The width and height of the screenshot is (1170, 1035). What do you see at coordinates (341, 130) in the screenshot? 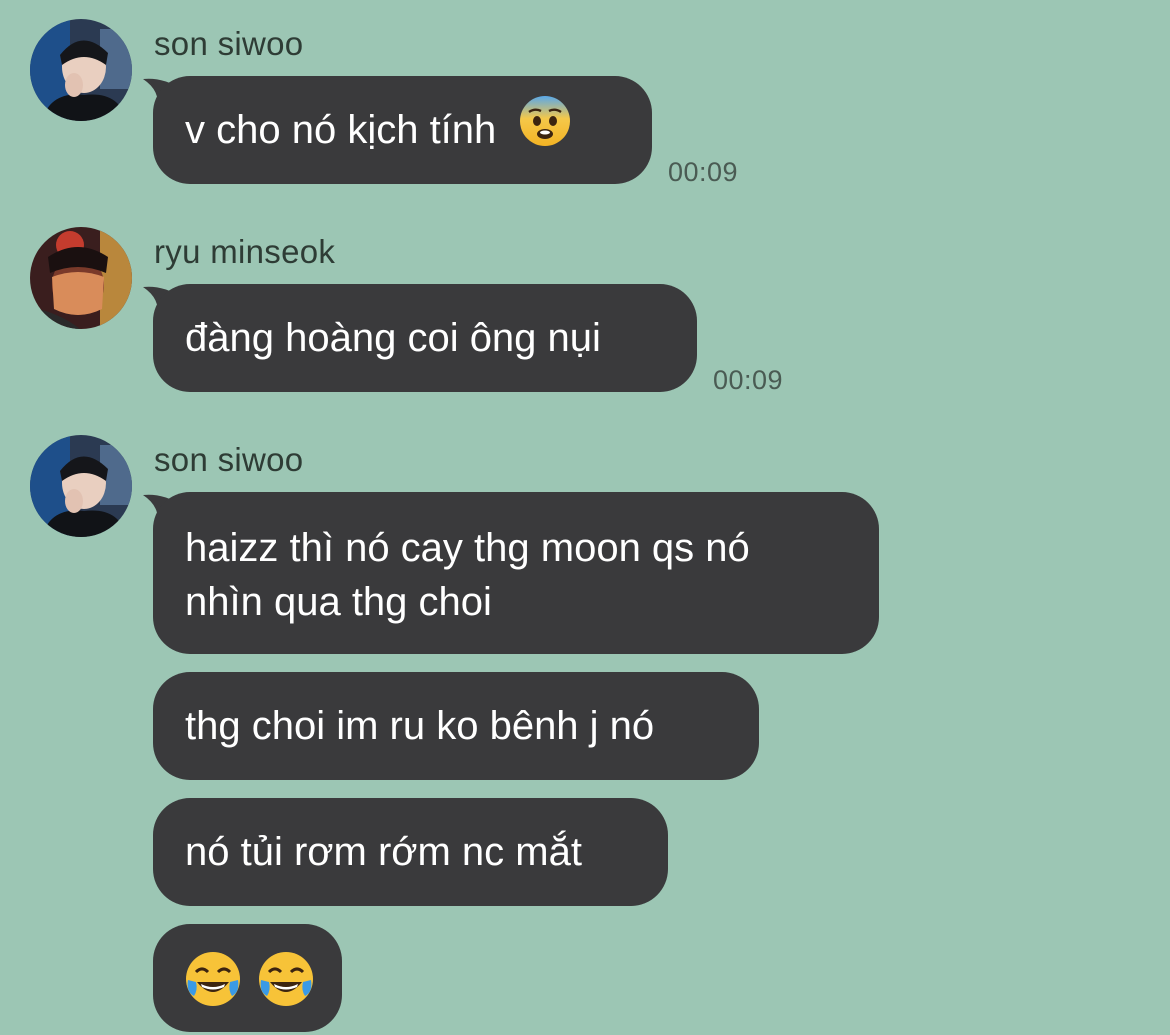
I see `message-text: v cho nó kịch tính` at bounding box center [341, 130].